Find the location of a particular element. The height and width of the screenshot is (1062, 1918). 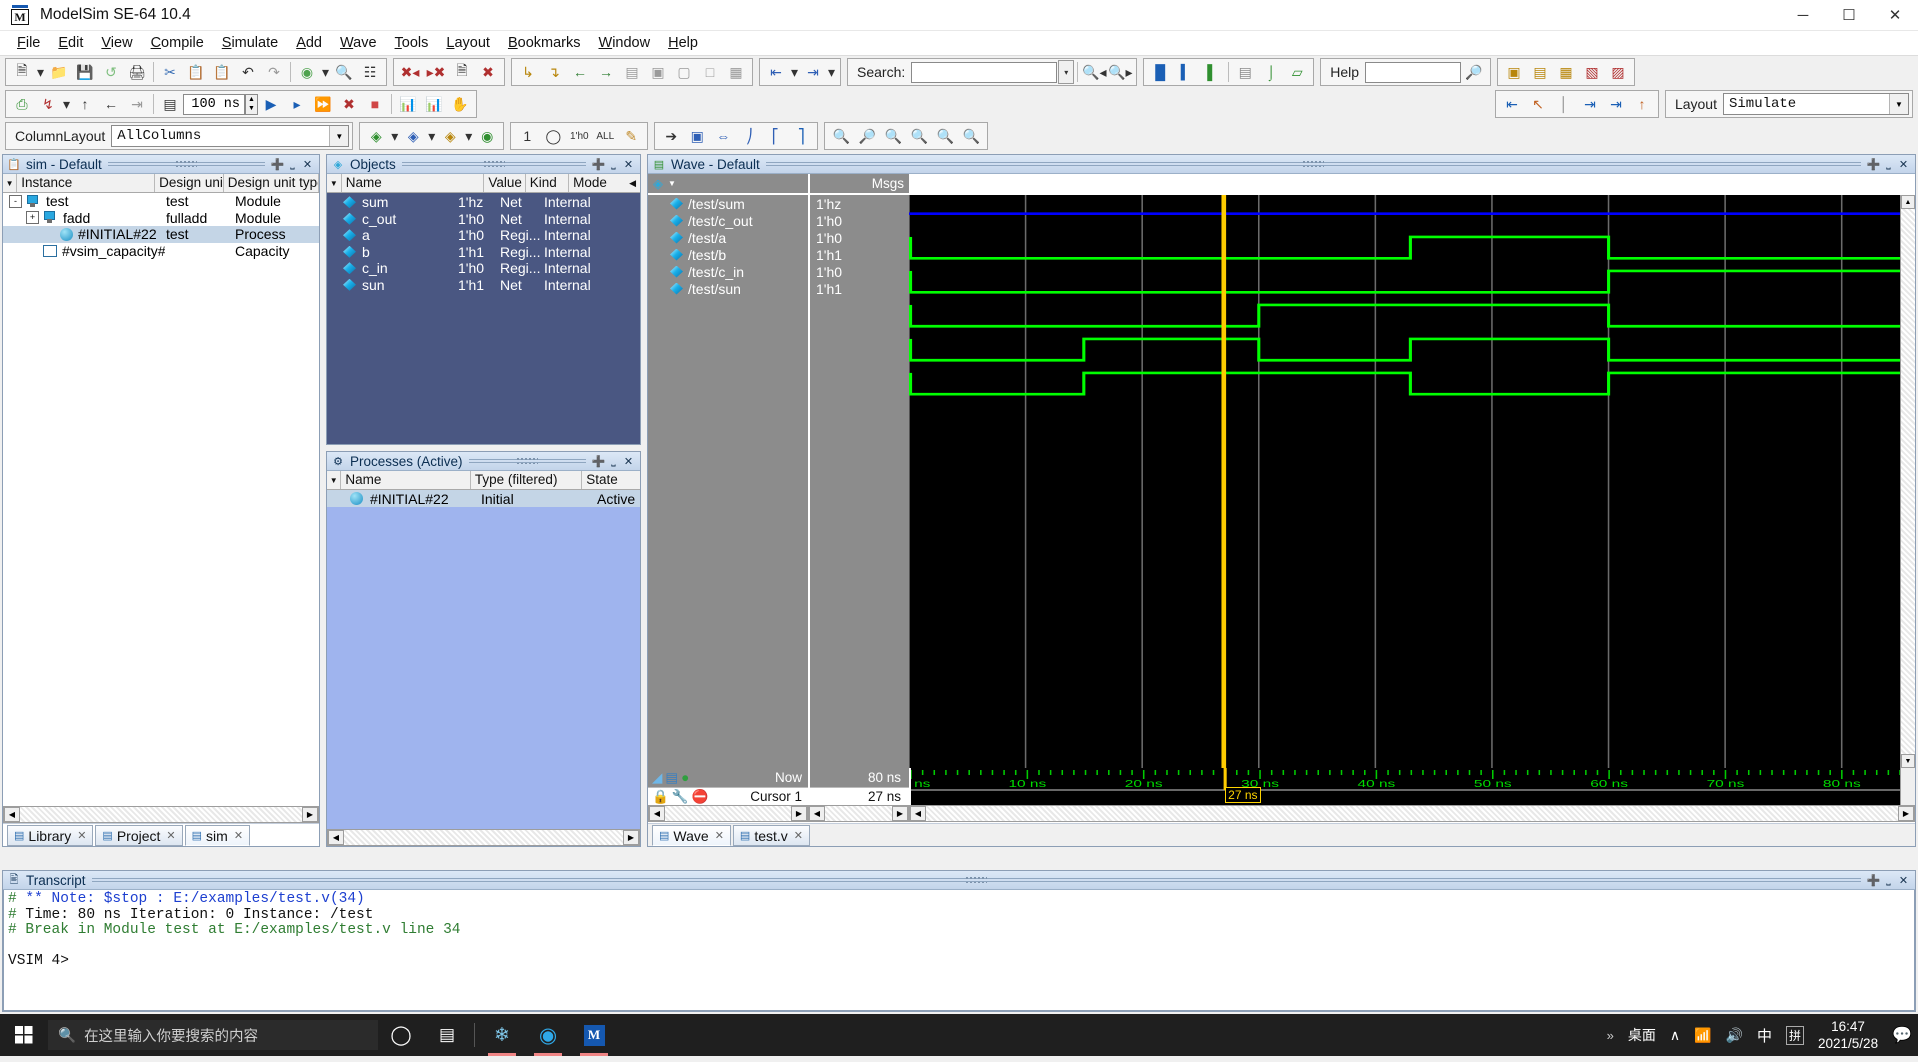

find-icon: 🔍 is located at coordinates (344, 72).